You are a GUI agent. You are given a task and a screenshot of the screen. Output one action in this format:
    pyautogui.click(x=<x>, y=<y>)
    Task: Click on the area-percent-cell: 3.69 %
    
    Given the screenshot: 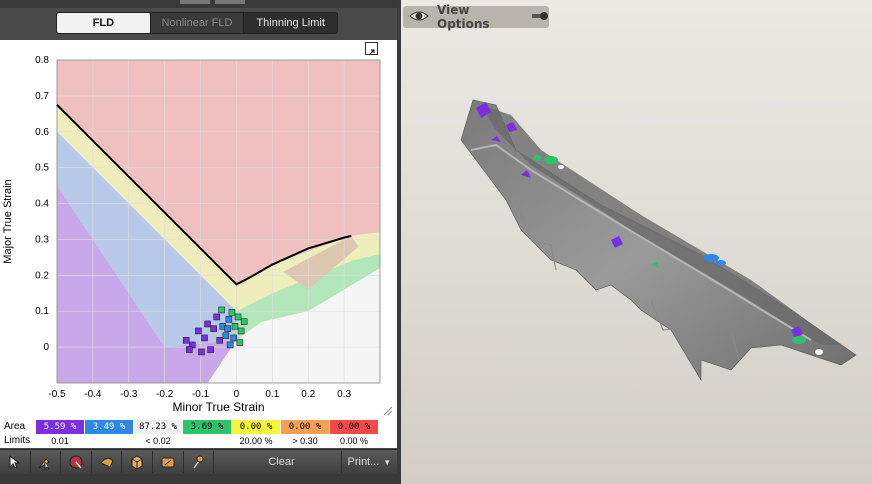 What is the action you would take?
    pyautogui.click(x=207, y=427)
    